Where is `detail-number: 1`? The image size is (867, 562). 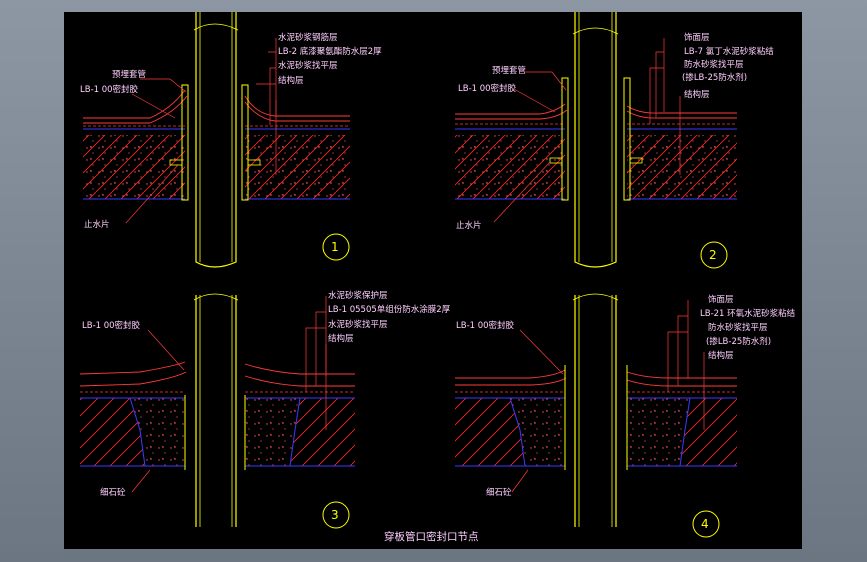
detail-number: 1 is located at coordinates (335, 247).